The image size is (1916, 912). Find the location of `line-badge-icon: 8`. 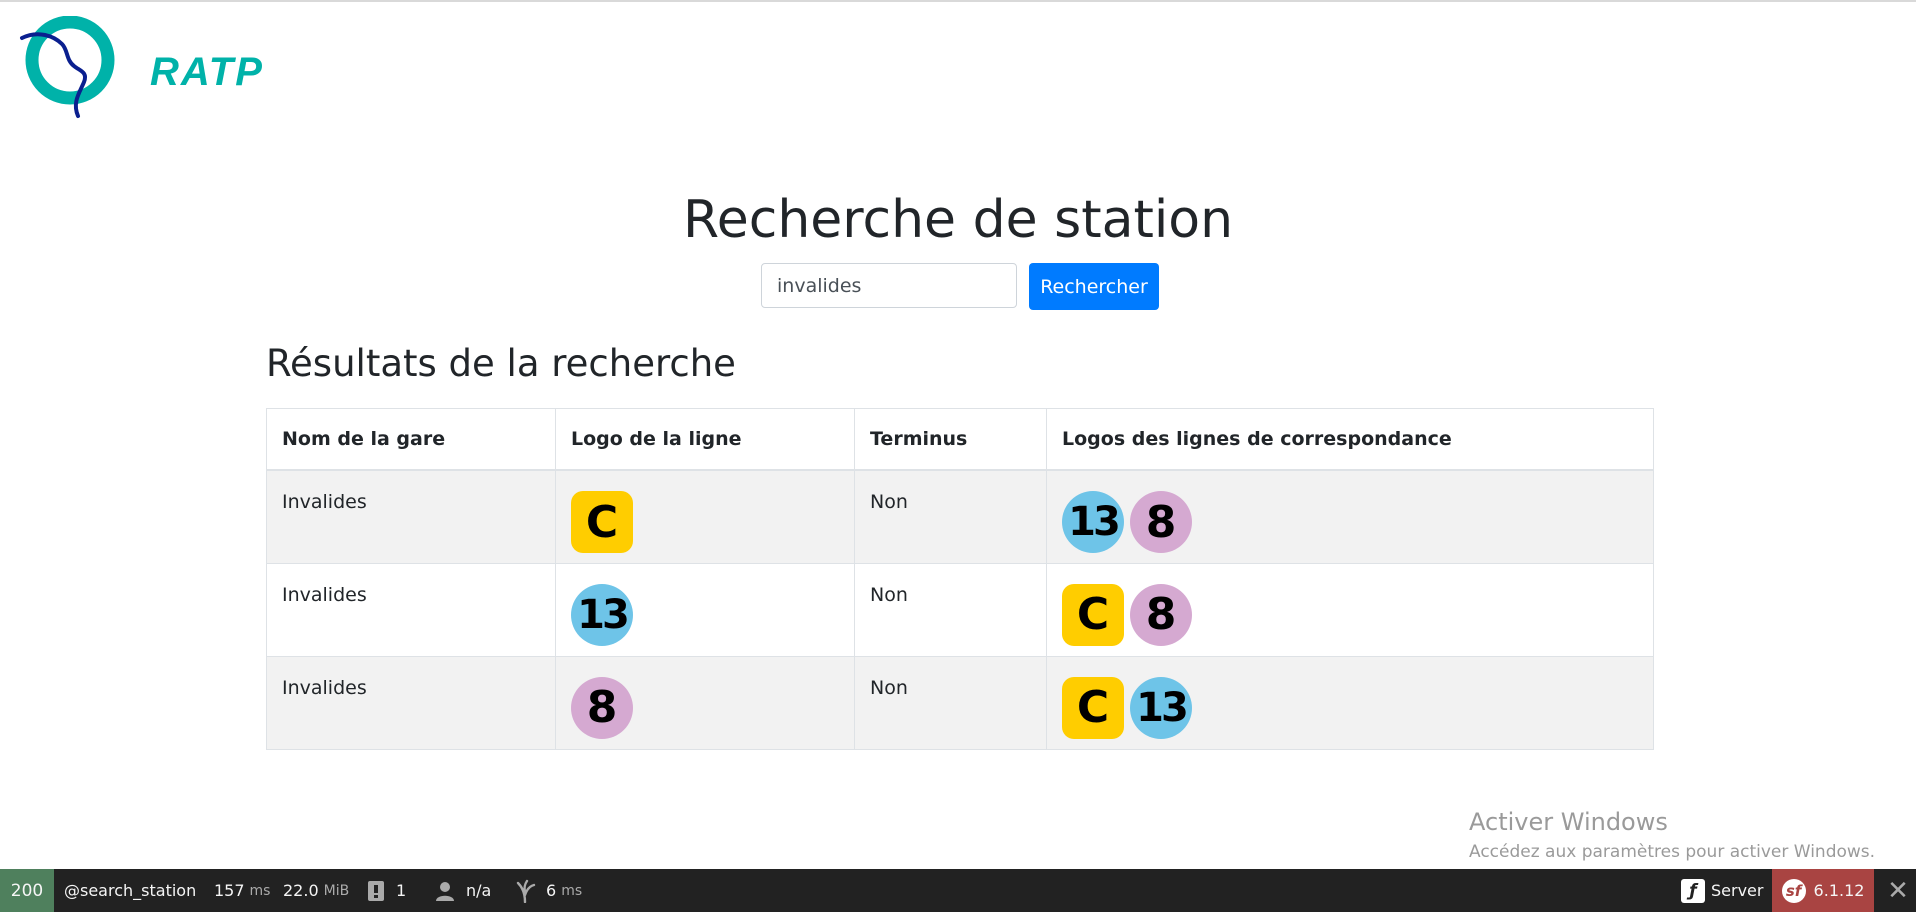

line-badge-icon: 8 is located at coordinates (602, 707).